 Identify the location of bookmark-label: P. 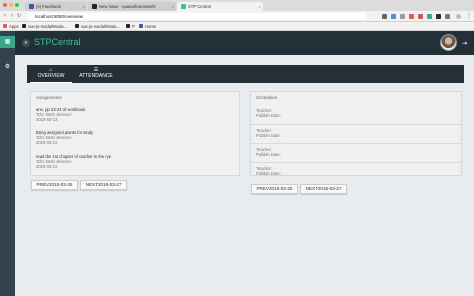
(133, 26).